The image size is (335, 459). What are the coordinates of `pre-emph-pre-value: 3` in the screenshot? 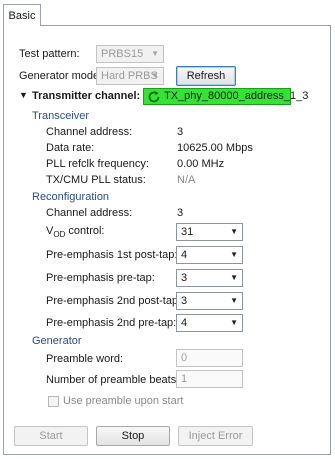 It's located at (184, 278).